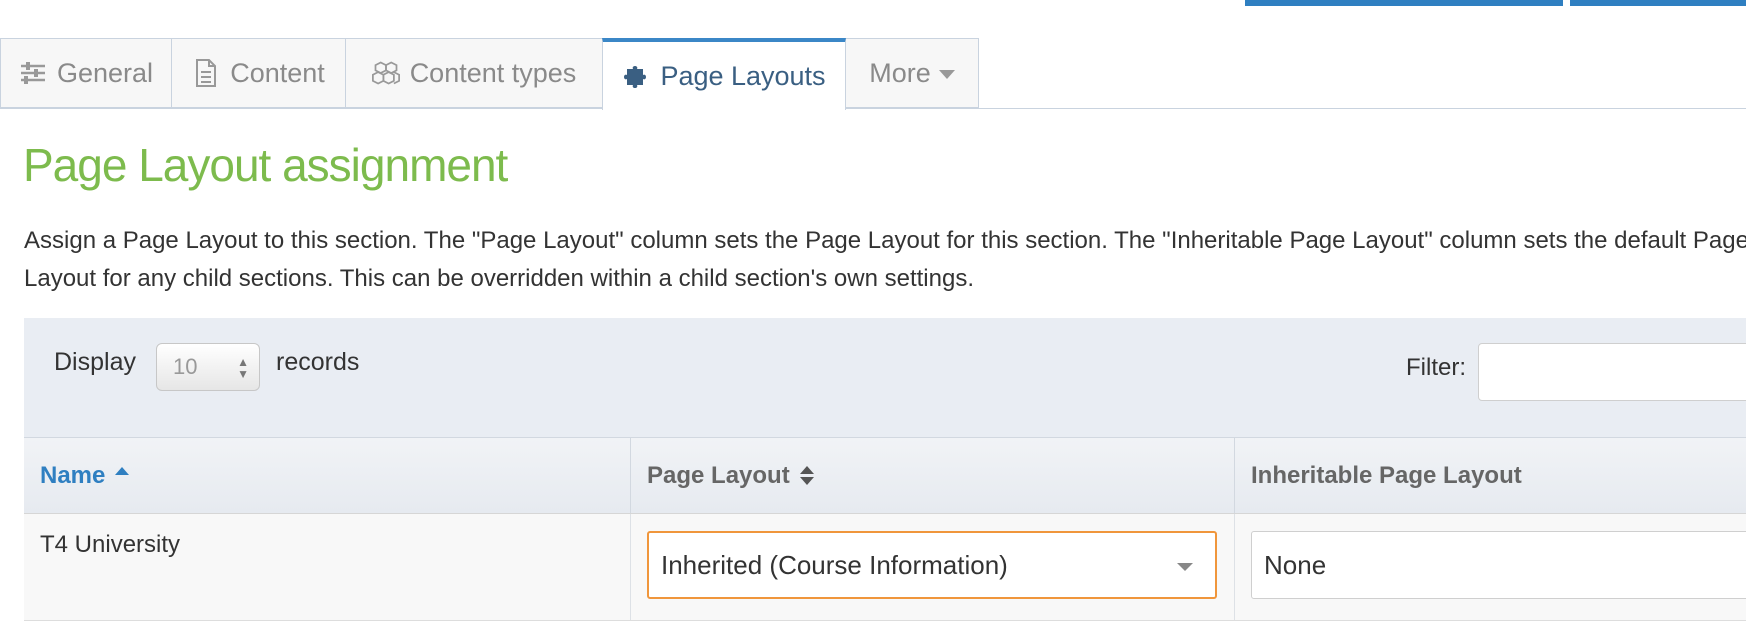  Describe the element at coordinates (327, 567) in the screenshot. I see `row-name-cell: T4 University` at that location.